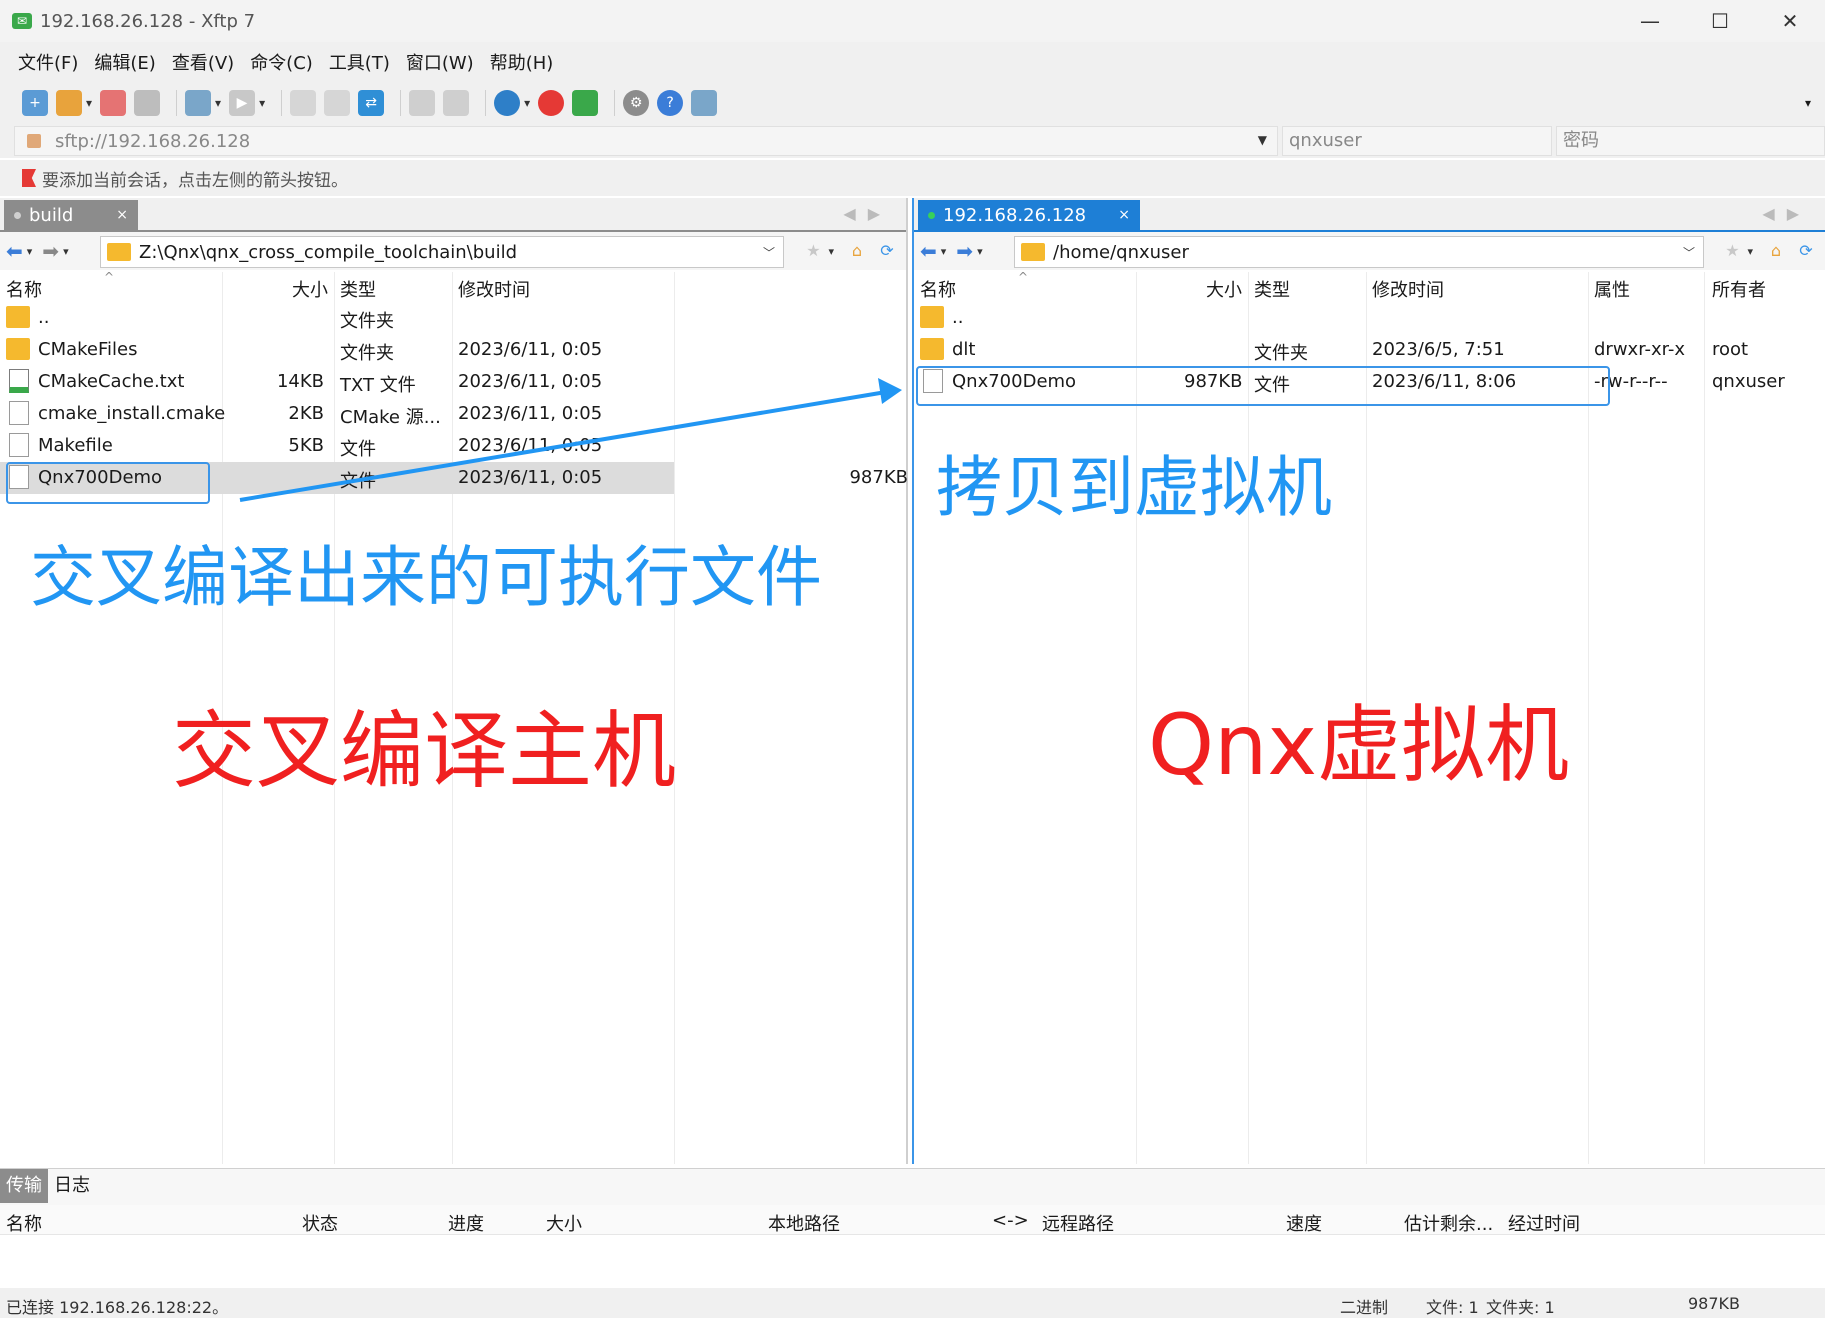  Describe the element at coordinates (804, 1223) in the screenshot. I see `col-local-path: 本地路径` at that location.